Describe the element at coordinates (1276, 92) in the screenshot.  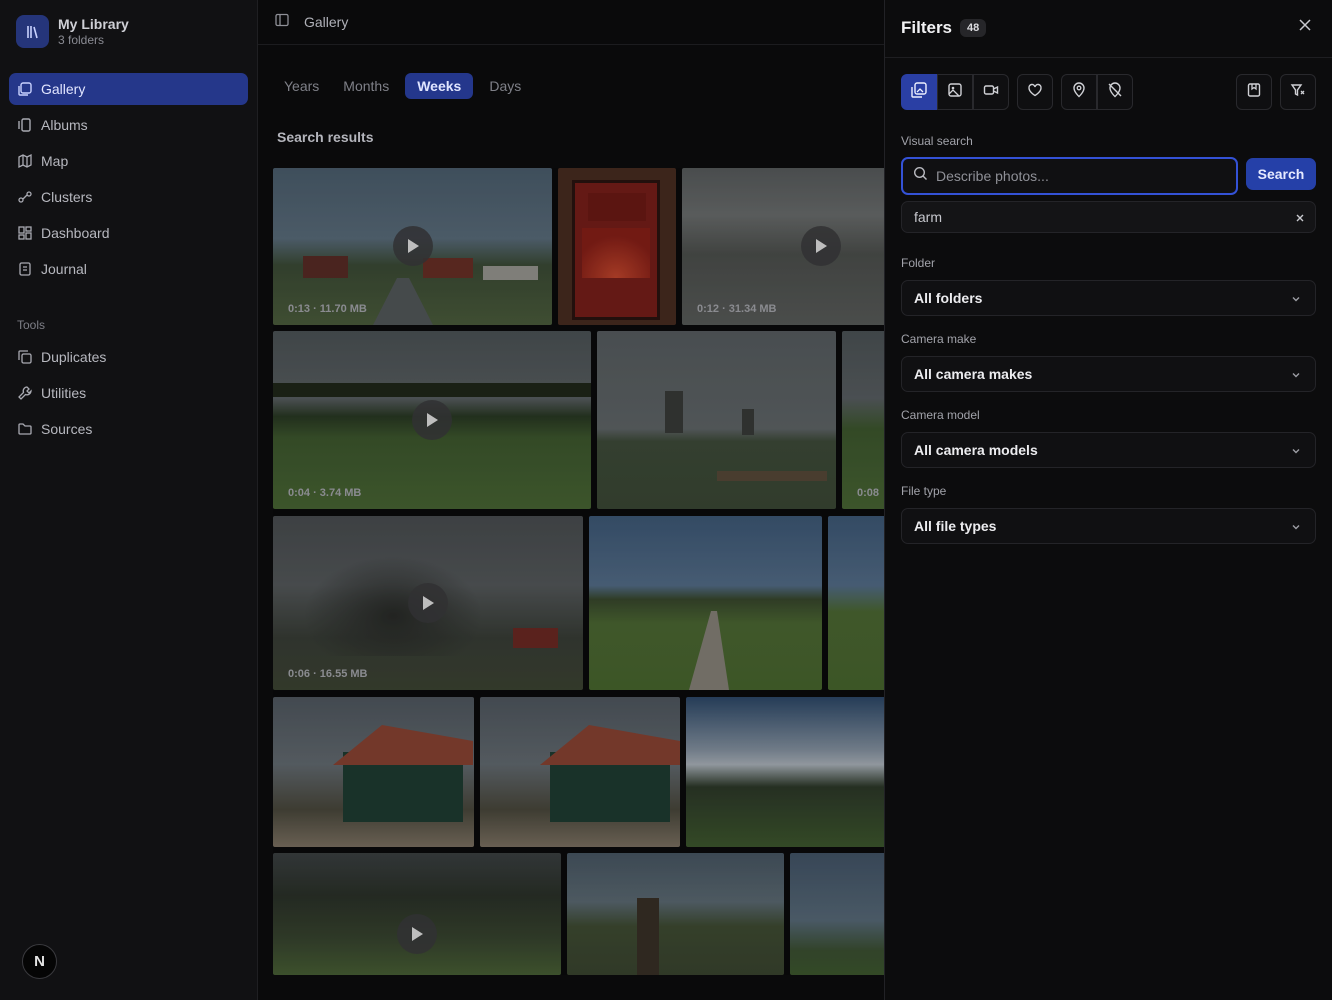
I see `filter-actions` at that location.